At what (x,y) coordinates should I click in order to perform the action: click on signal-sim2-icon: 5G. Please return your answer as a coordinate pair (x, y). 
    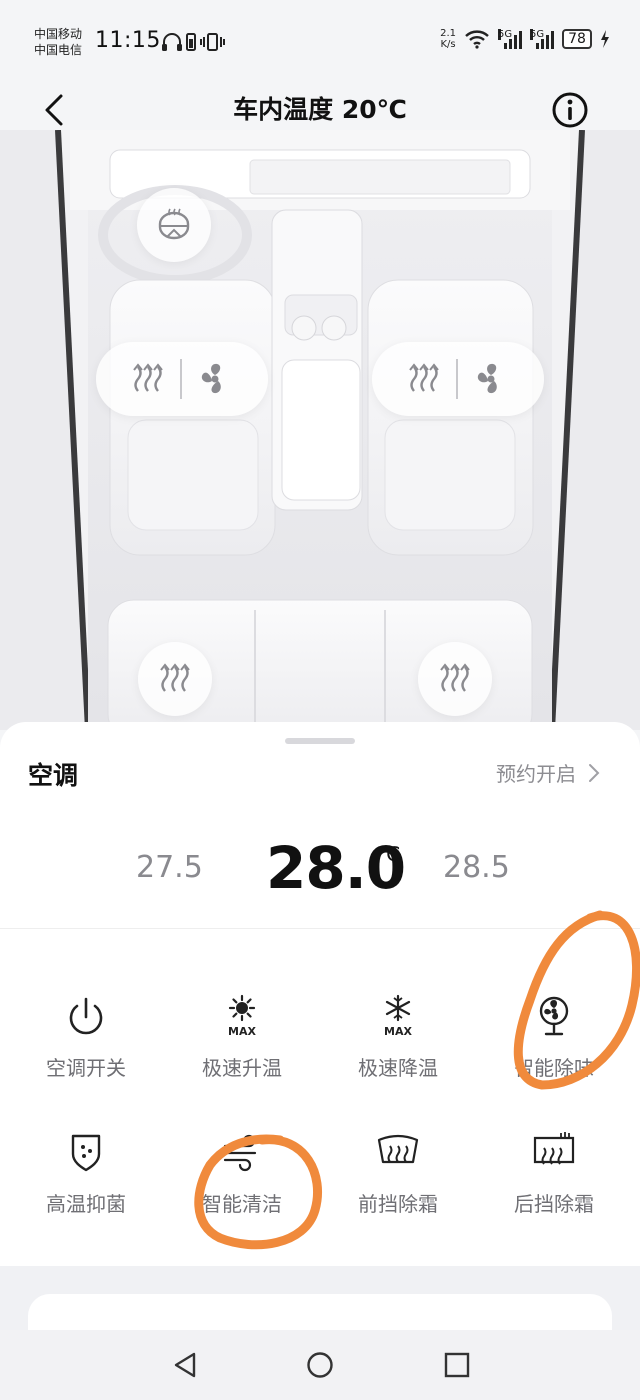
    Looking at the image, I should click on (542, 39).